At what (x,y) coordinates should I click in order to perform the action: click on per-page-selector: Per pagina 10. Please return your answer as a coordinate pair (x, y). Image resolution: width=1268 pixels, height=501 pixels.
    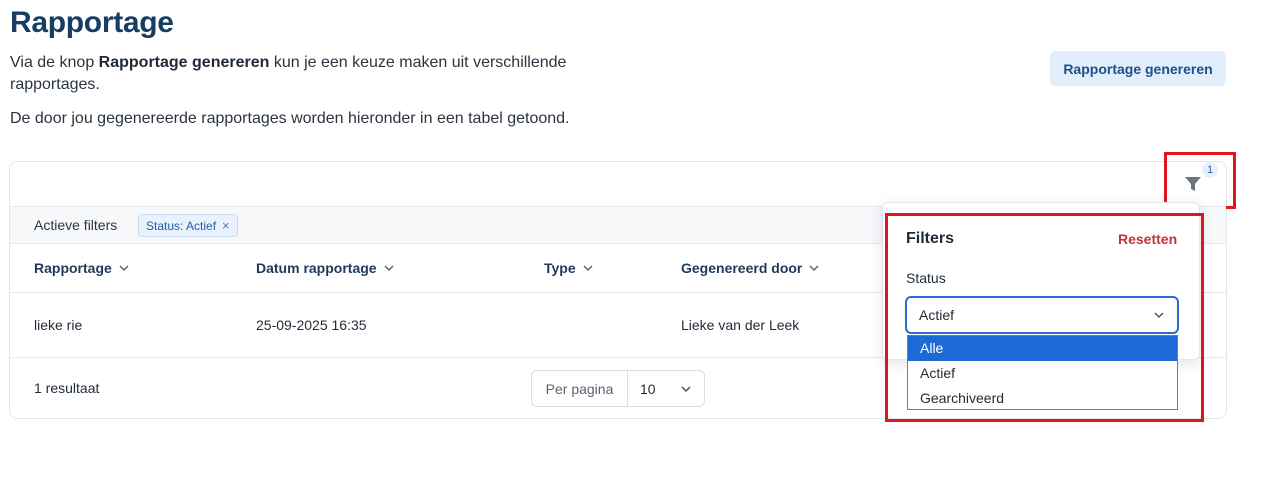
    Looking at the image, I should click on (618, 388).